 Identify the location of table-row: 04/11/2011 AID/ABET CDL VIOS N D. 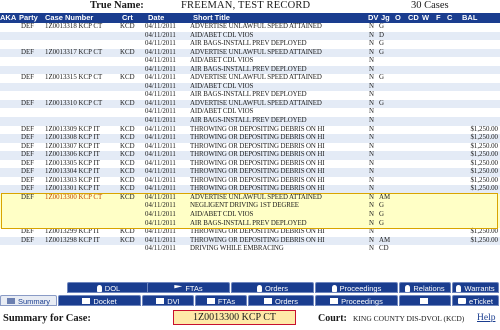
(250, 36).